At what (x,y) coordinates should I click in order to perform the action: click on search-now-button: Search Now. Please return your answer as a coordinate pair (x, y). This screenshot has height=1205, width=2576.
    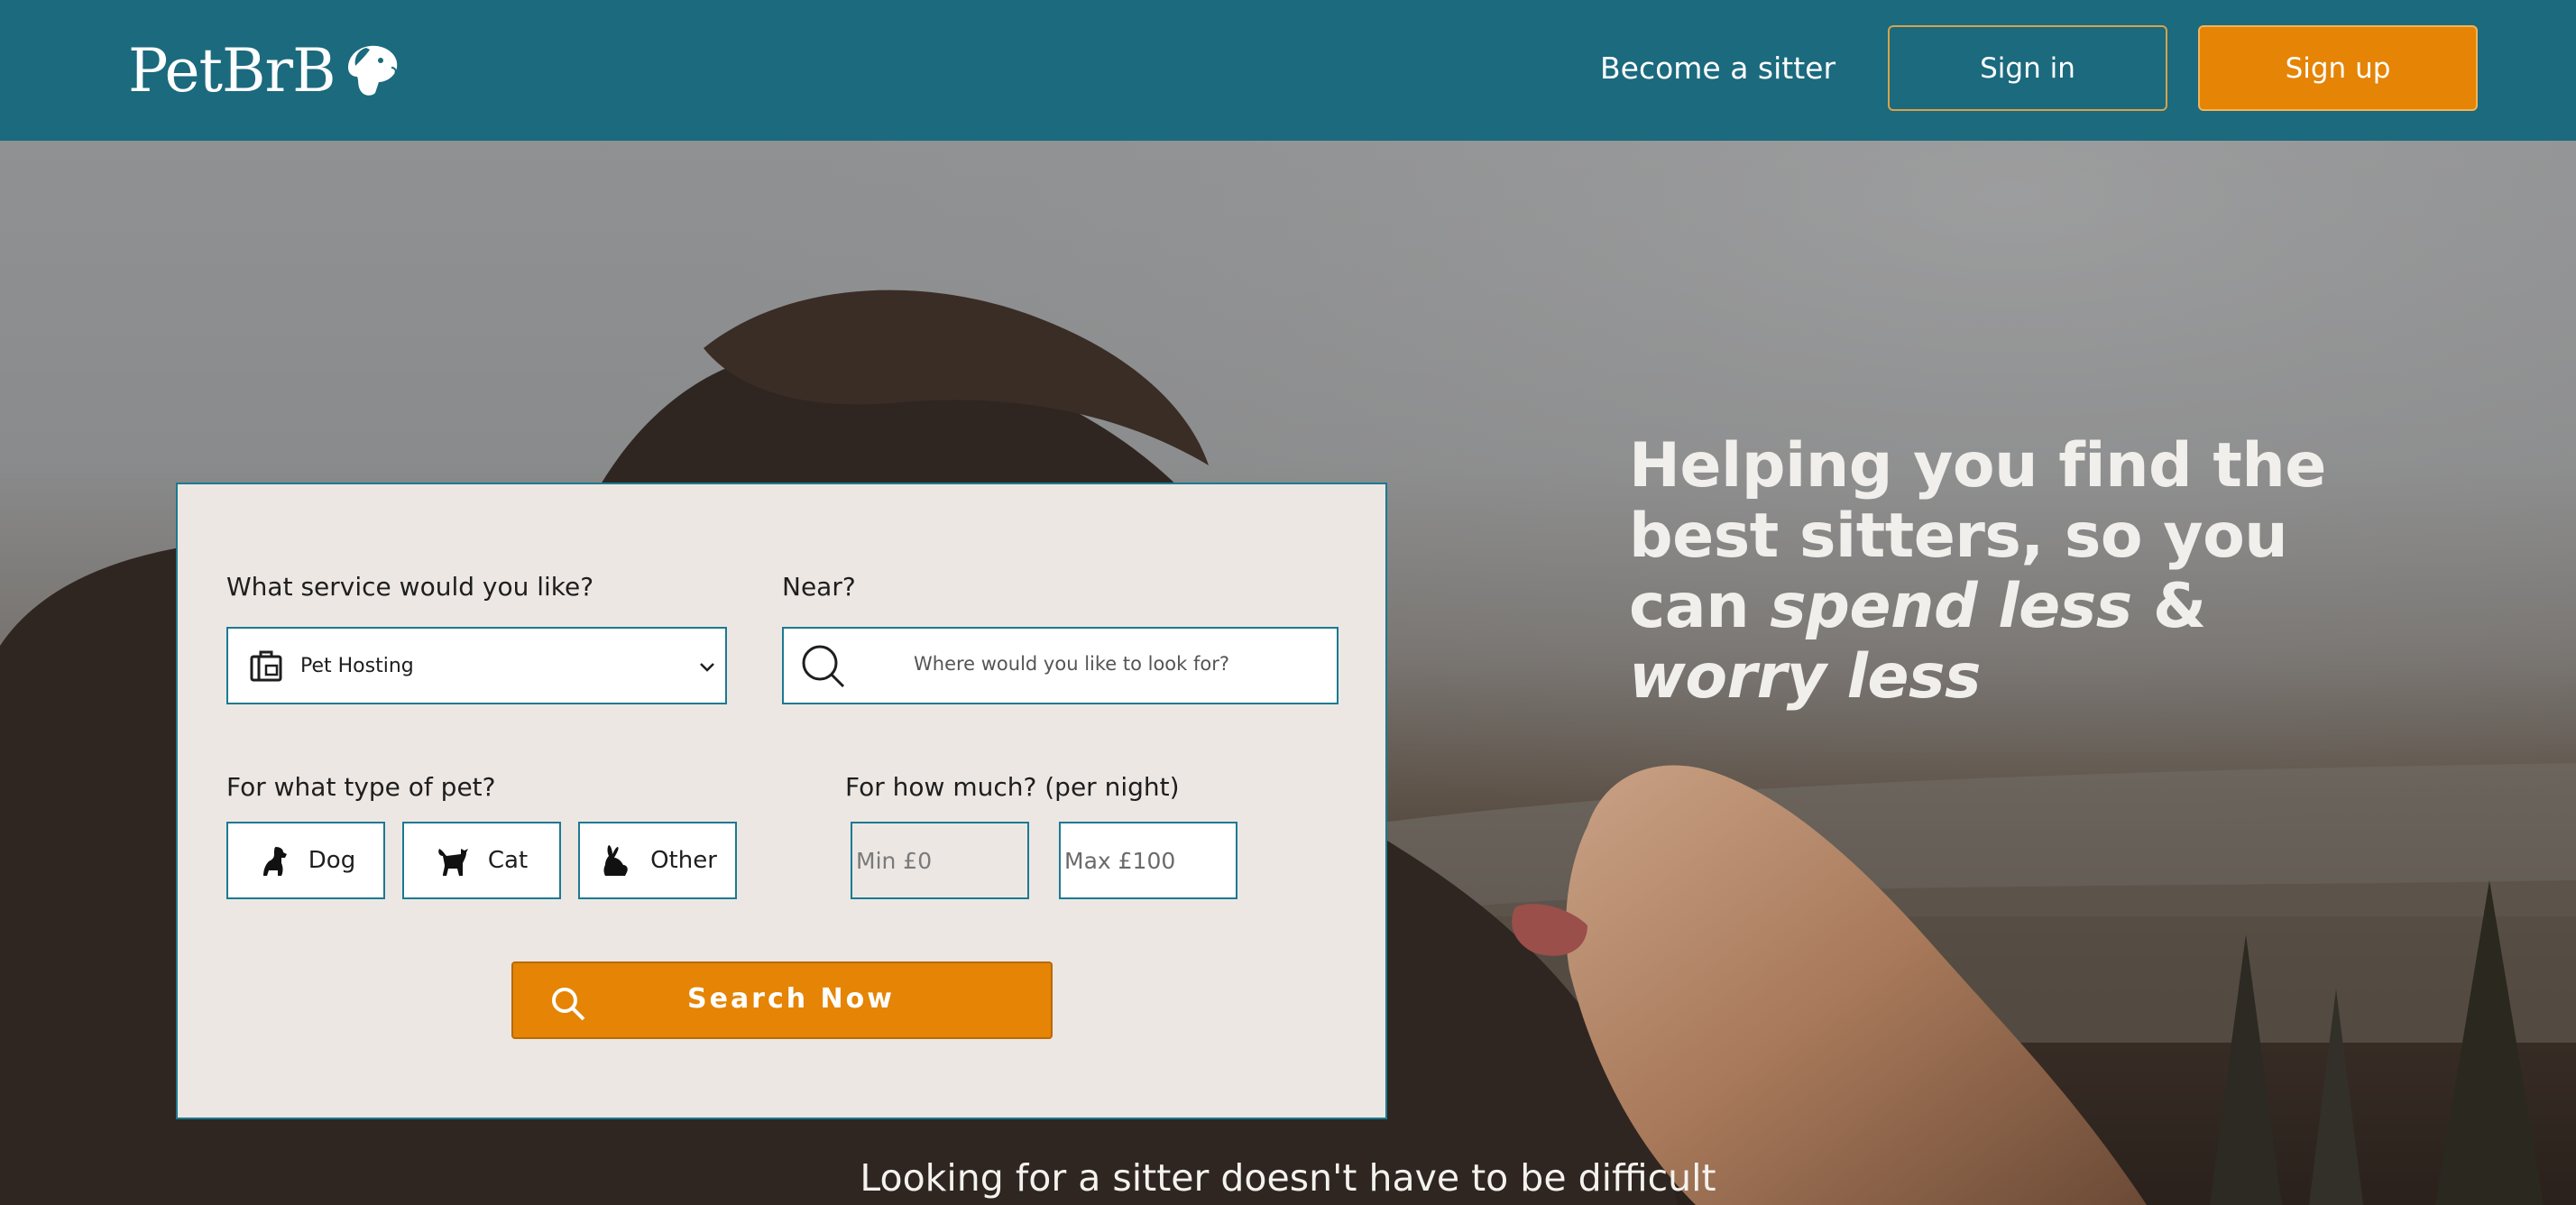
    Looking at the image, I should click on (782, 1000).